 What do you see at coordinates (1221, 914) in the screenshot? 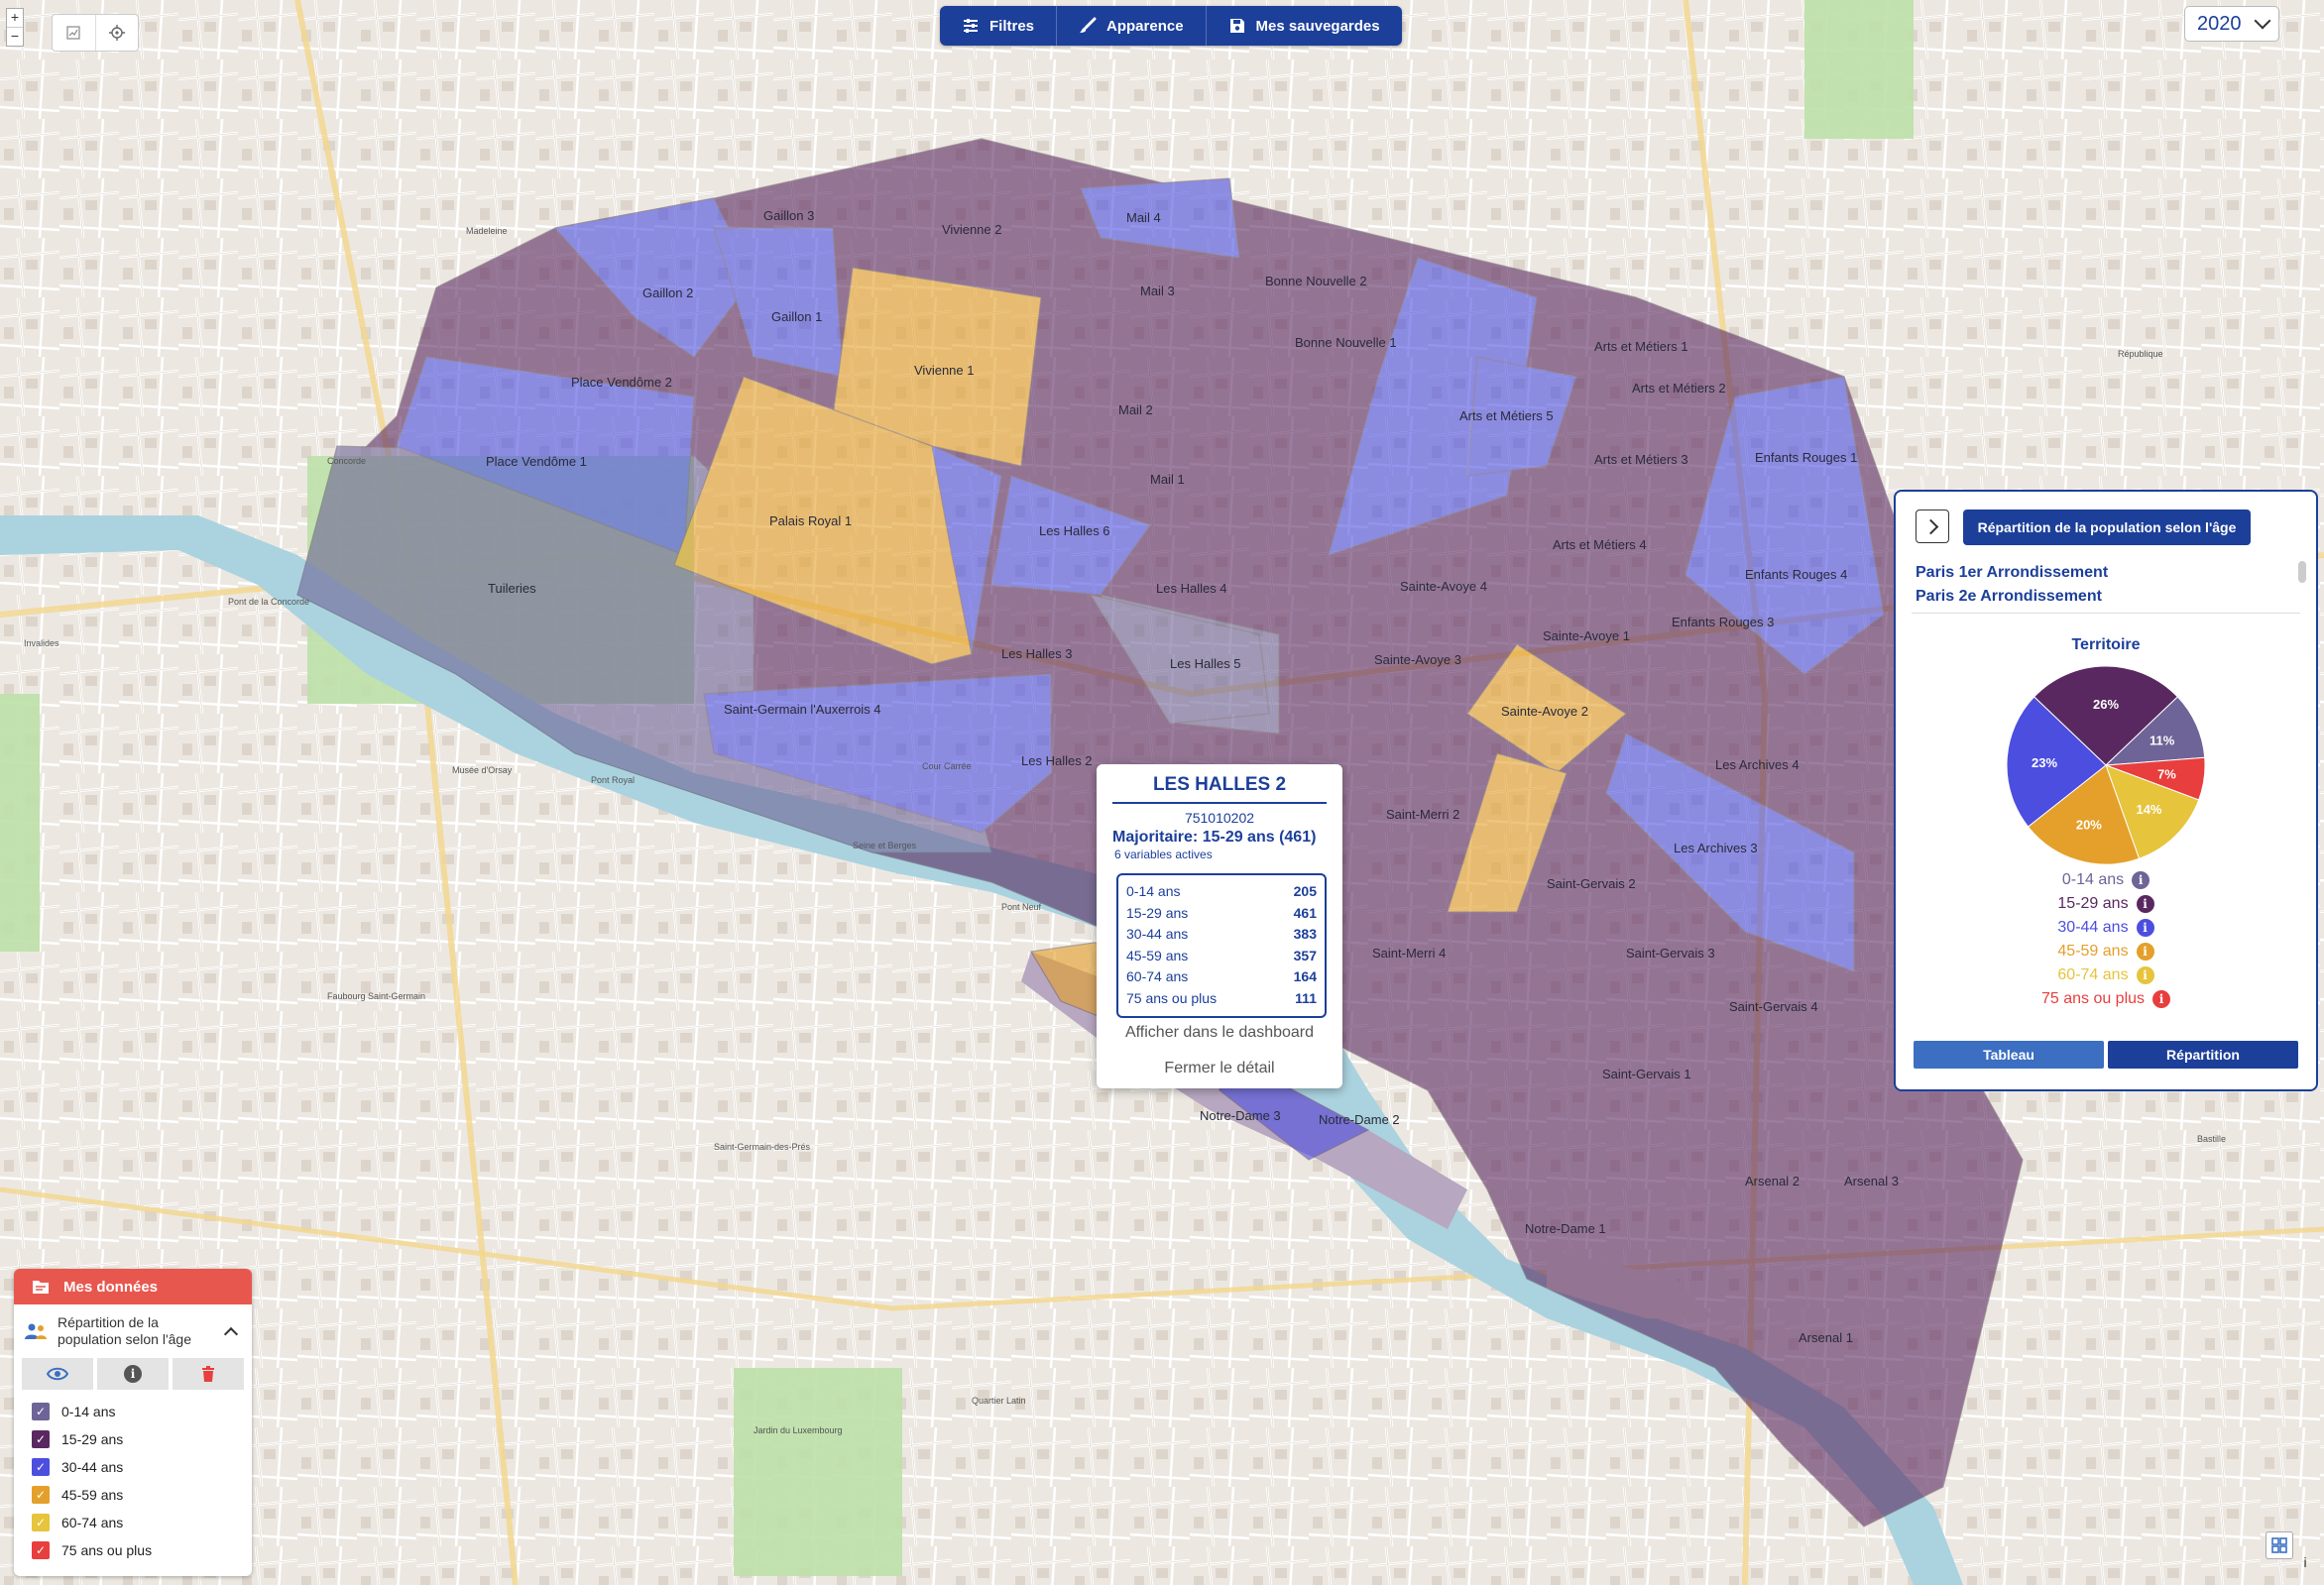
I see `popup-row: 15-29 ans 461` at bounding box center [1221, 914].